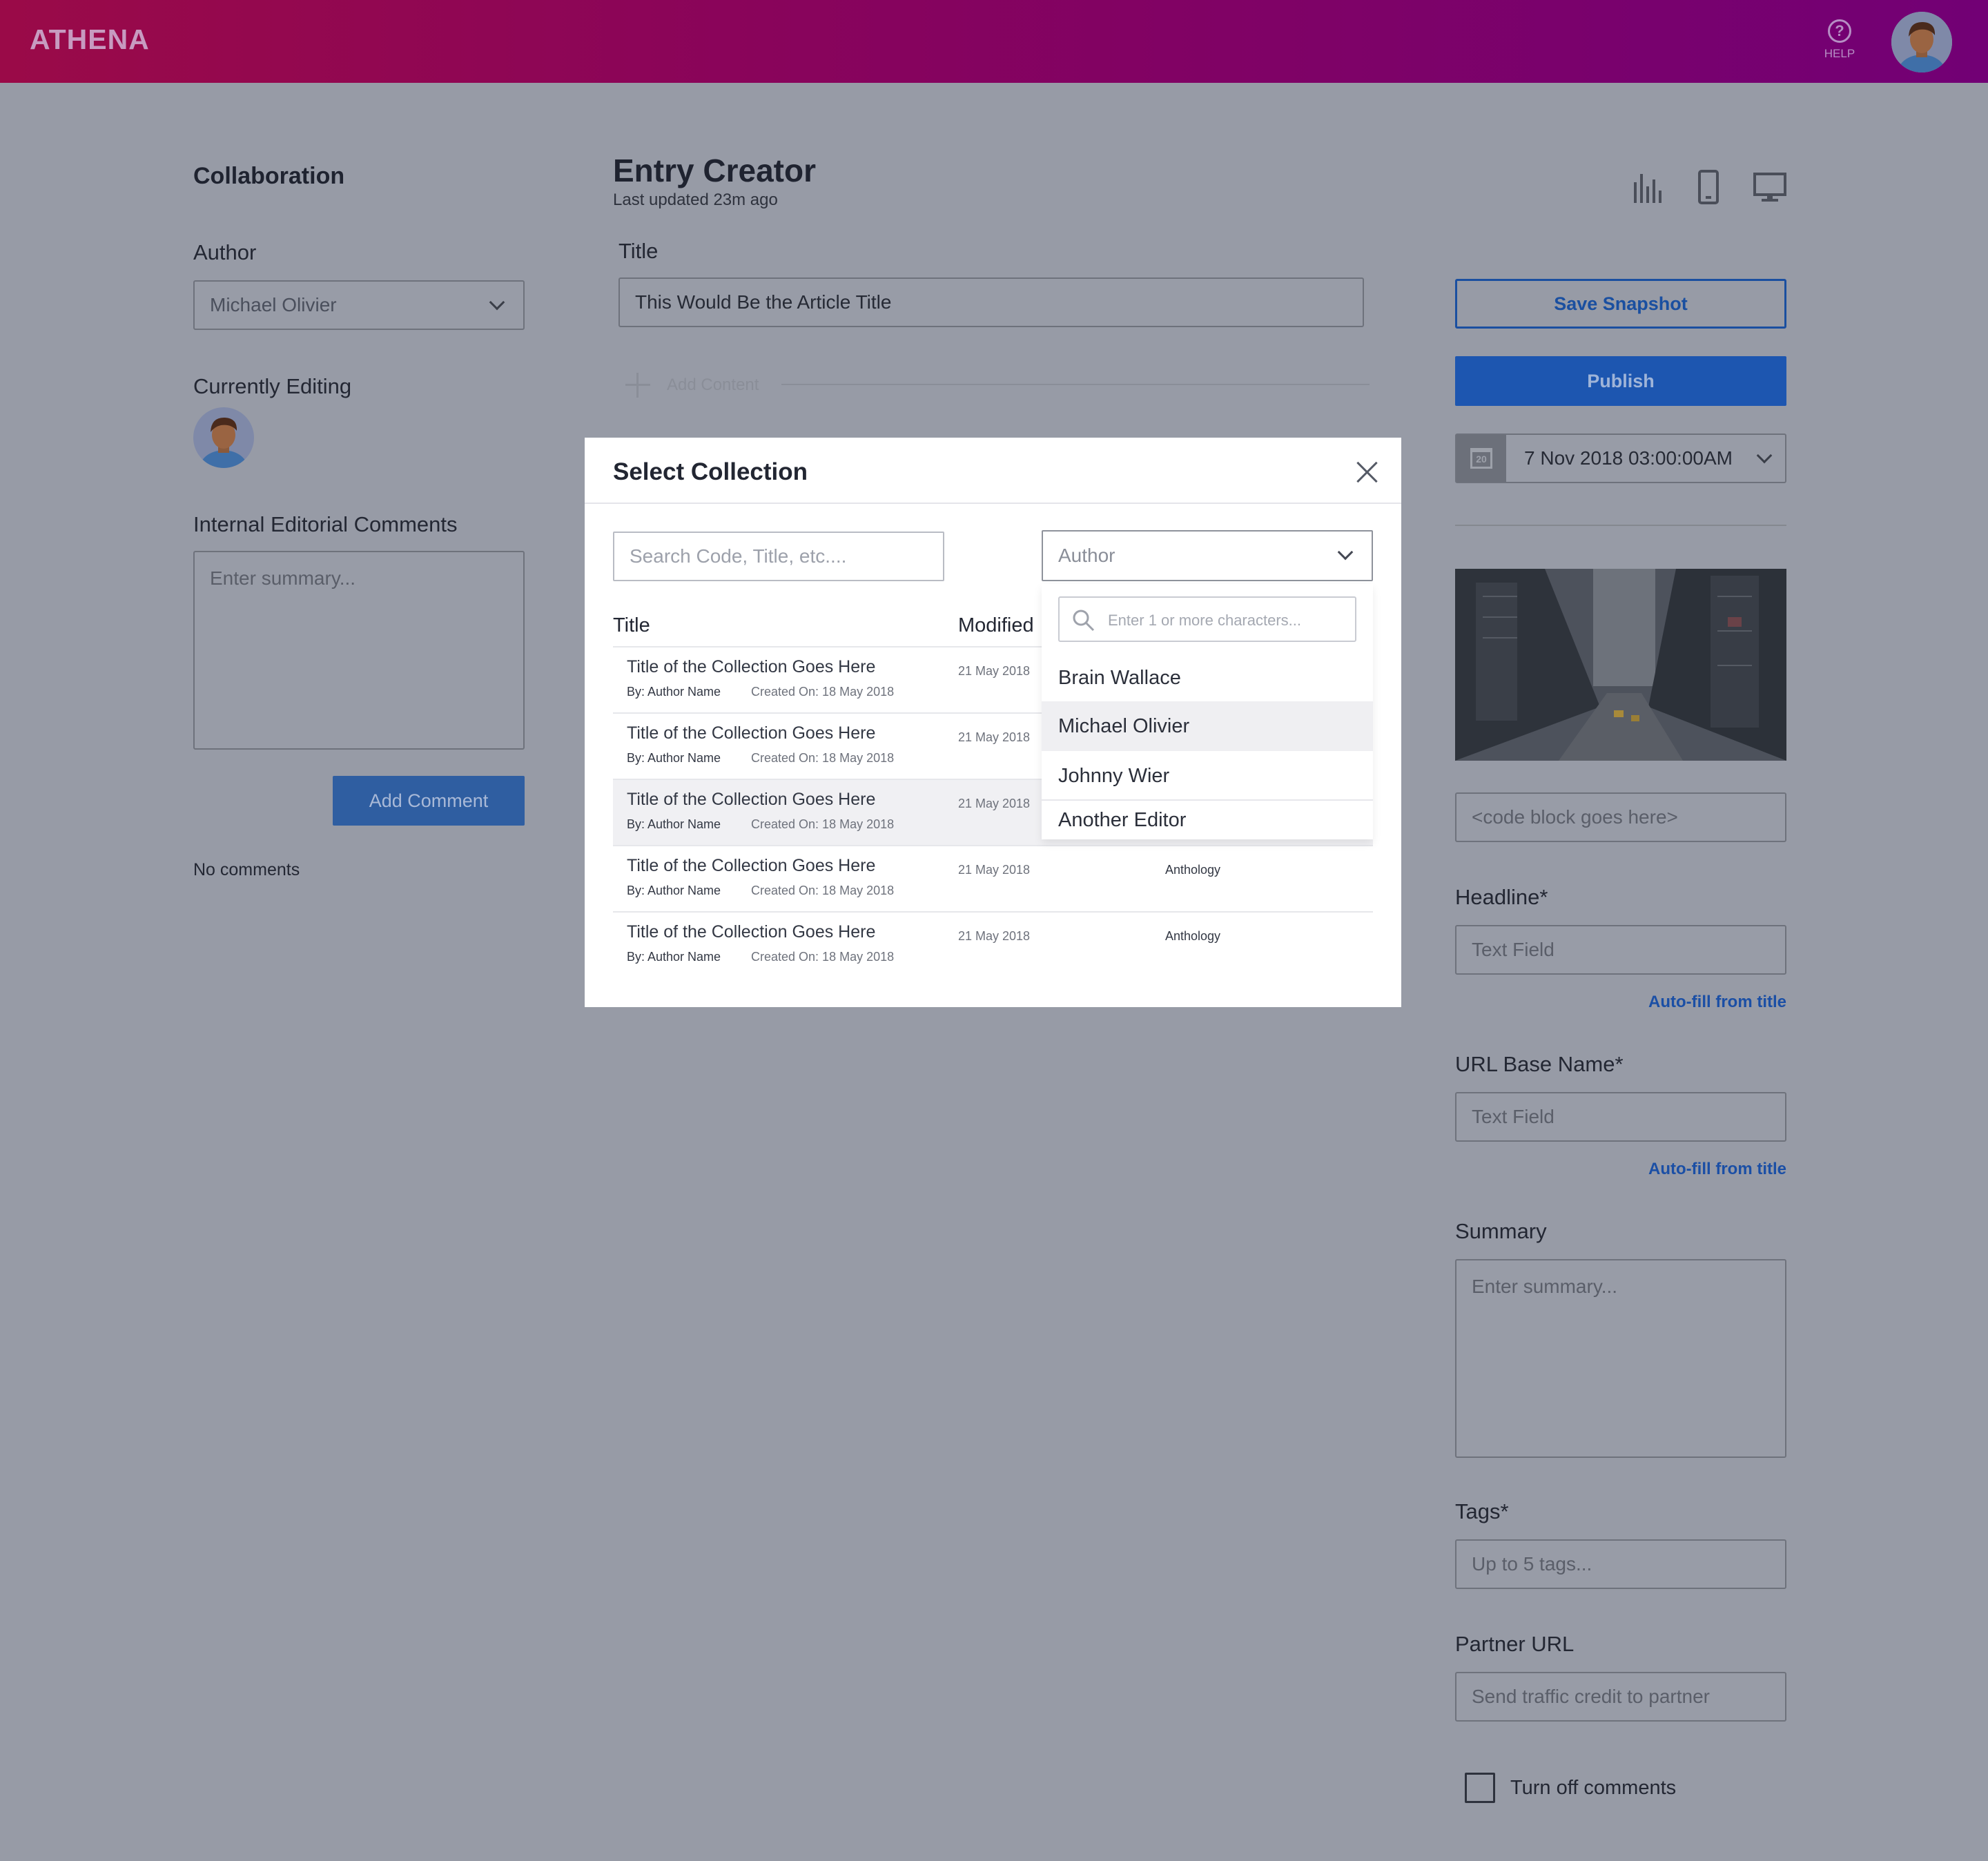  Describe the element at coordinates (1481, 459) in the screenshot. I see `calendar-icon: 20` at that location.